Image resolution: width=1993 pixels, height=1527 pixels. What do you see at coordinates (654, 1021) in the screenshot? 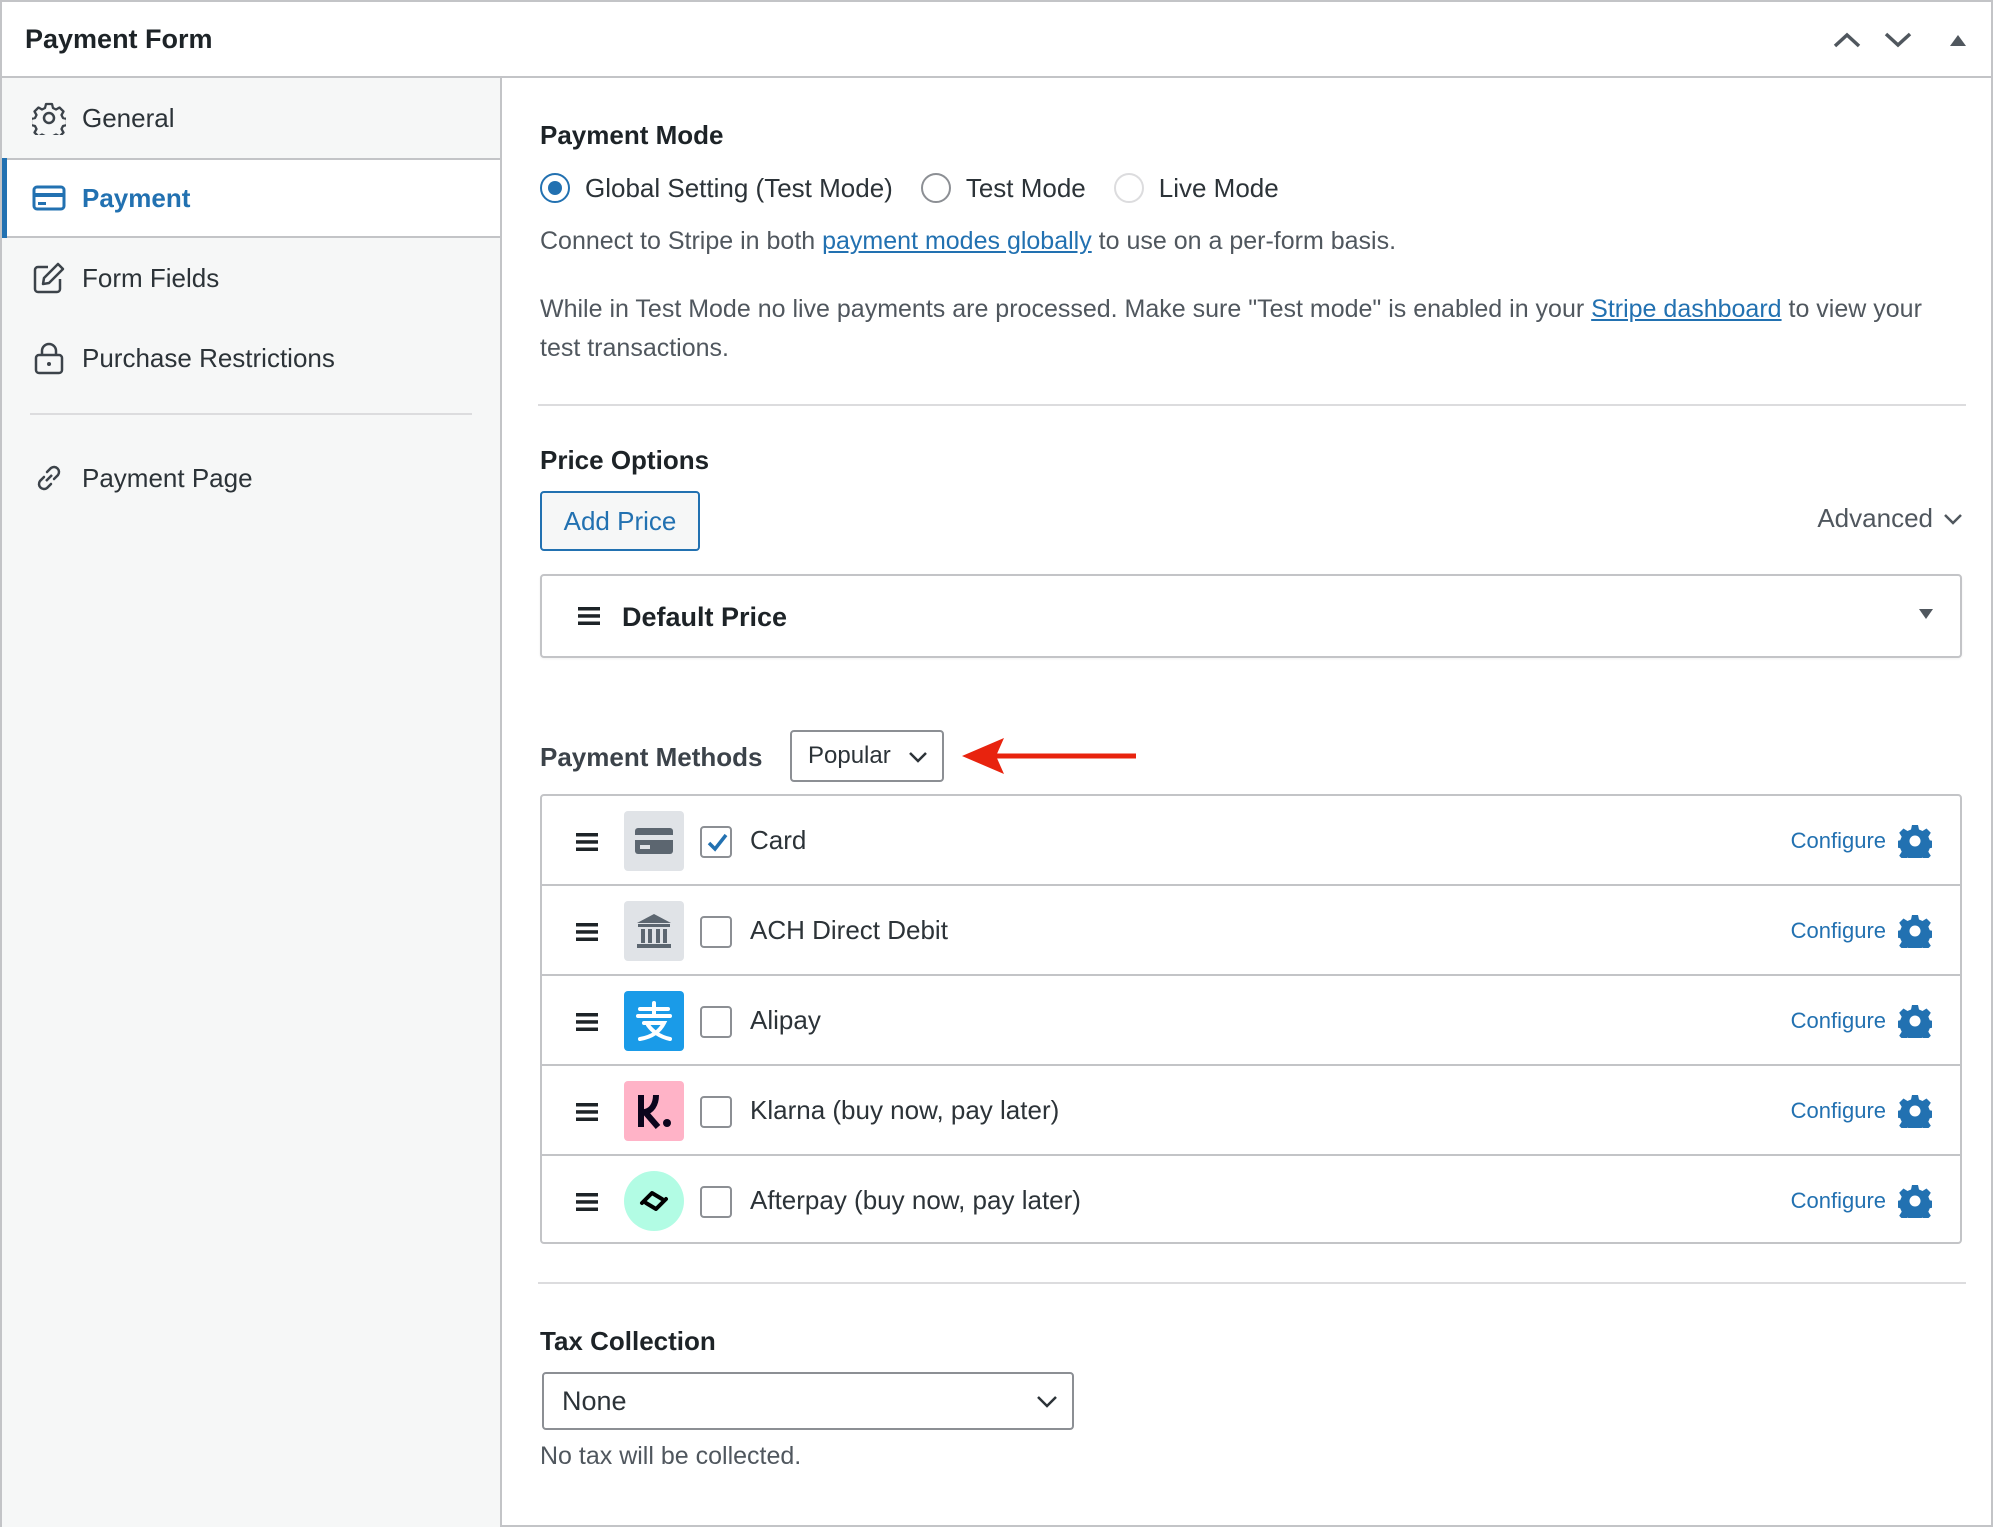
I see `alipay-icon` at bounding box center [654, 1021].